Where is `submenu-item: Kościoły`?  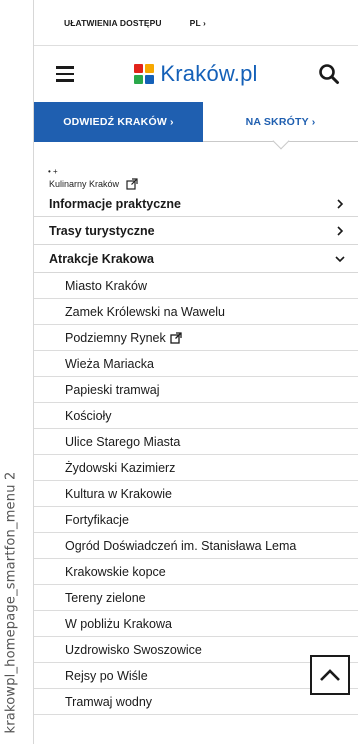 submenu-item: Kościoły is located at coordinates (196, 416).